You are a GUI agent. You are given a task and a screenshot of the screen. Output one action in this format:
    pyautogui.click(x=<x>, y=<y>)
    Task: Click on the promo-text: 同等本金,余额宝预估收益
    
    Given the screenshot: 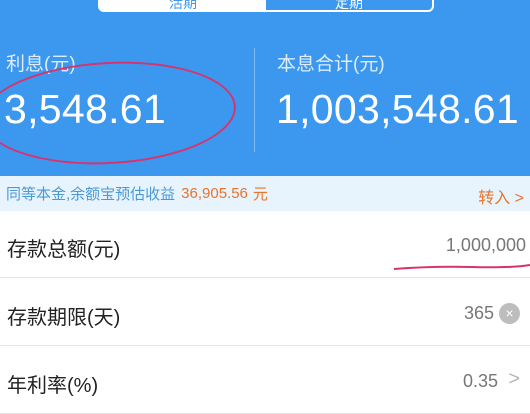 What is the action you would take?
    pyautogui.click(x=91, y=194)
    